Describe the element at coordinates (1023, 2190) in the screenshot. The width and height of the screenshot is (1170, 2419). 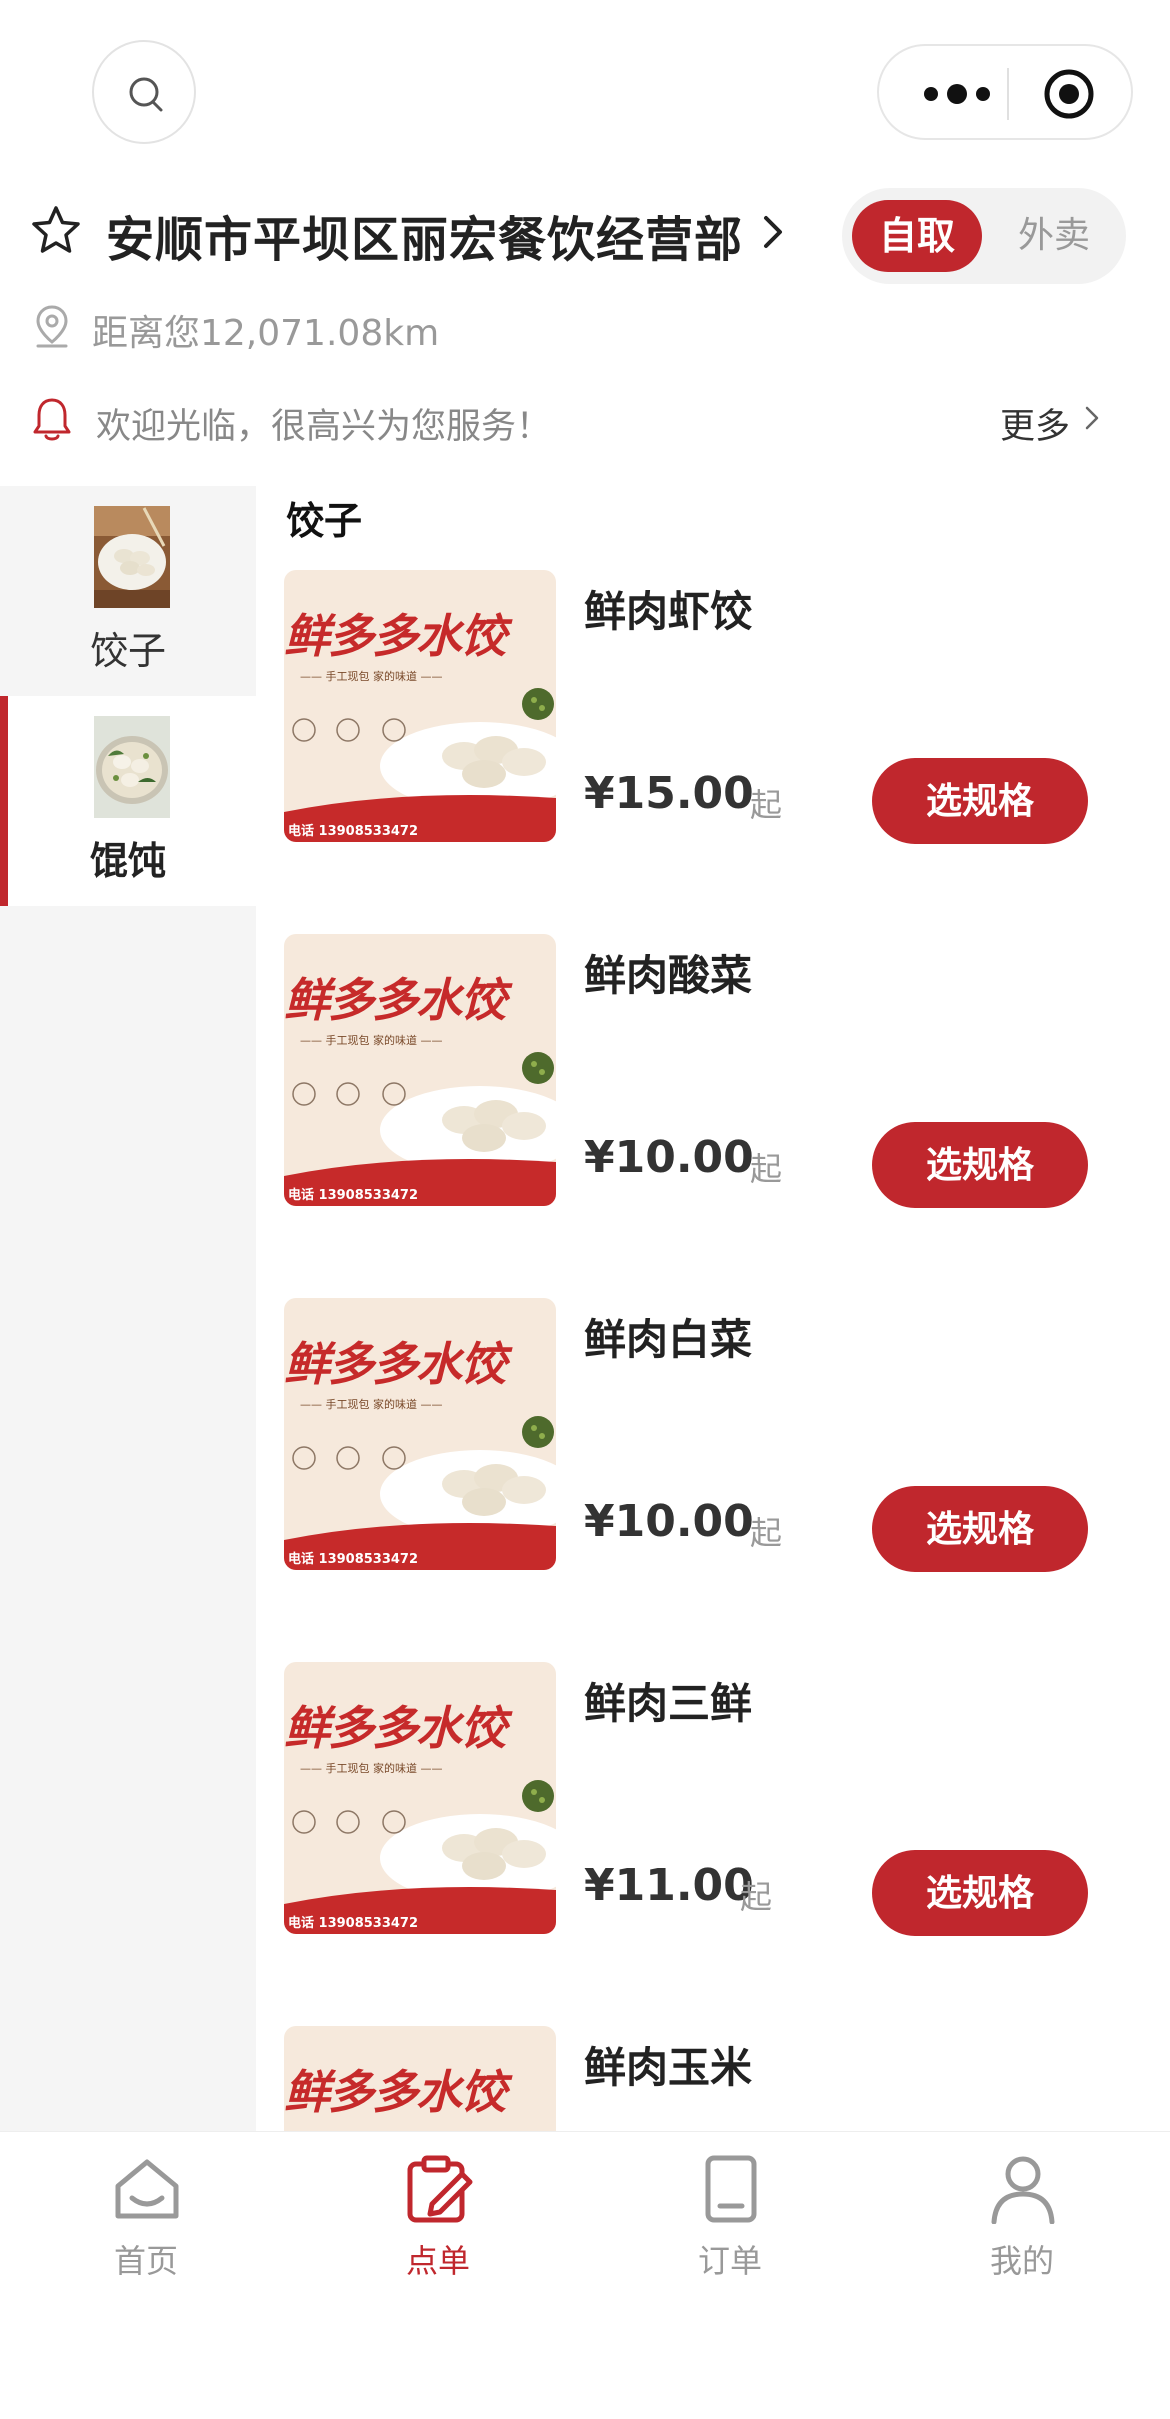
I see `user-icon` at that location.